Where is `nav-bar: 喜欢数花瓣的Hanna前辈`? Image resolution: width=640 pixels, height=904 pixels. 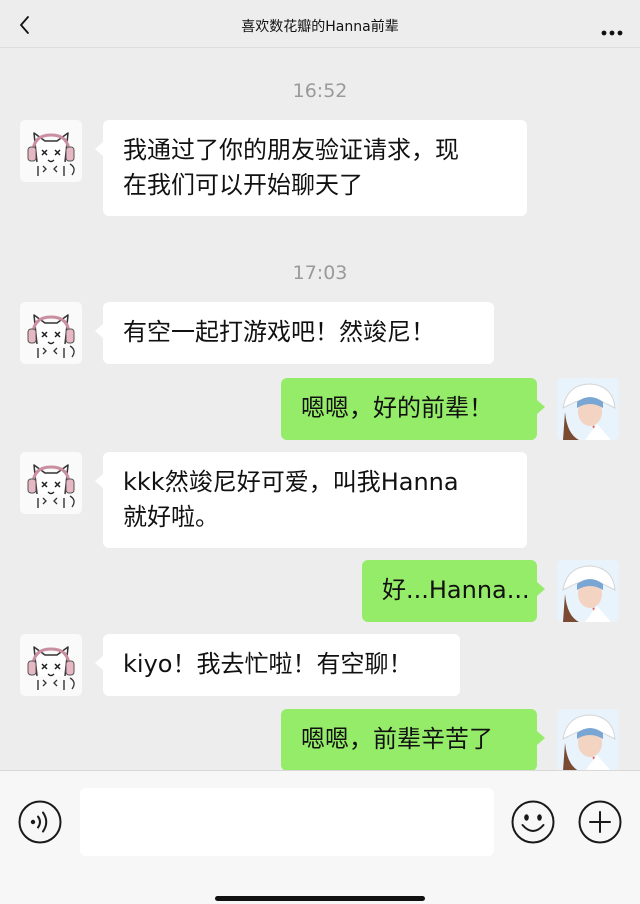
nav-bar: 喜欢数花瓣的Hanna前辈 is located at coordinates (320, 28).